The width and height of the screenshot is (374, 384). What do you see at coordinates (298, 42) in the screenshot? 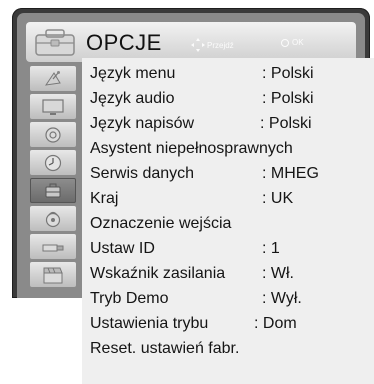
I see `ok-hint-label: OK` at bounding box center [298, 42].